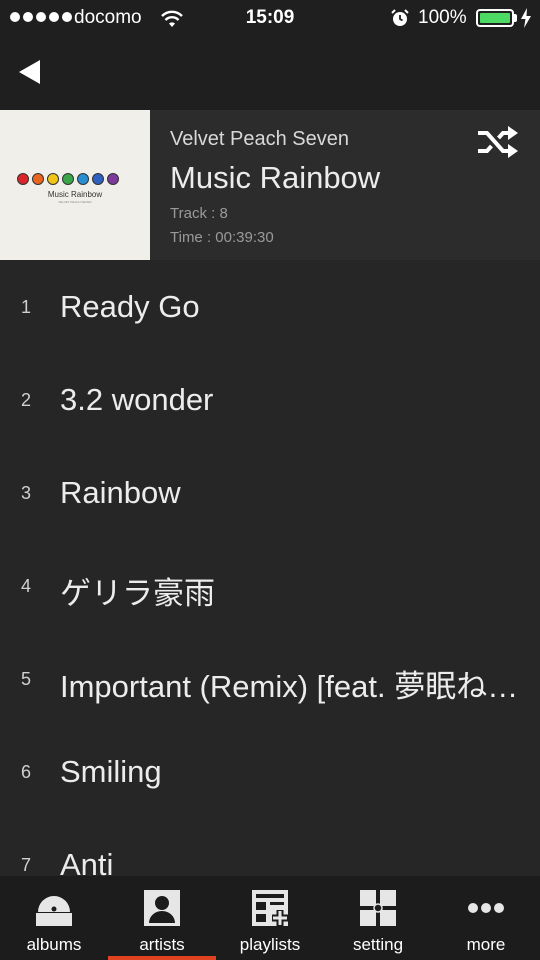 The height and width of the screenshot is (960, 540). What do you see at coordinates (442, 17) in the screenshot?
I see `battery-percentage: 100%` at bounding box center [442, 17].